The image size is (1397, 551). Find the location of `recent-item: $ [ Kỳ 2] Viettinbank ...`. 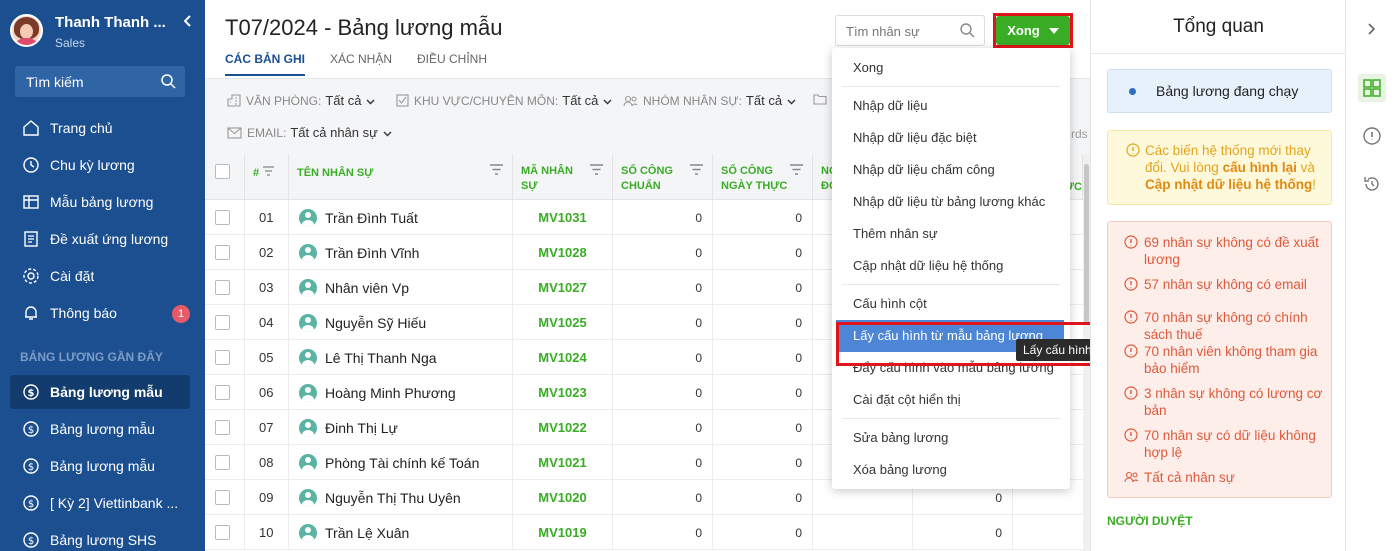

recent-item: $ [ Kỳ 2] Viettinbank ... is located at coordinates (100, 503).